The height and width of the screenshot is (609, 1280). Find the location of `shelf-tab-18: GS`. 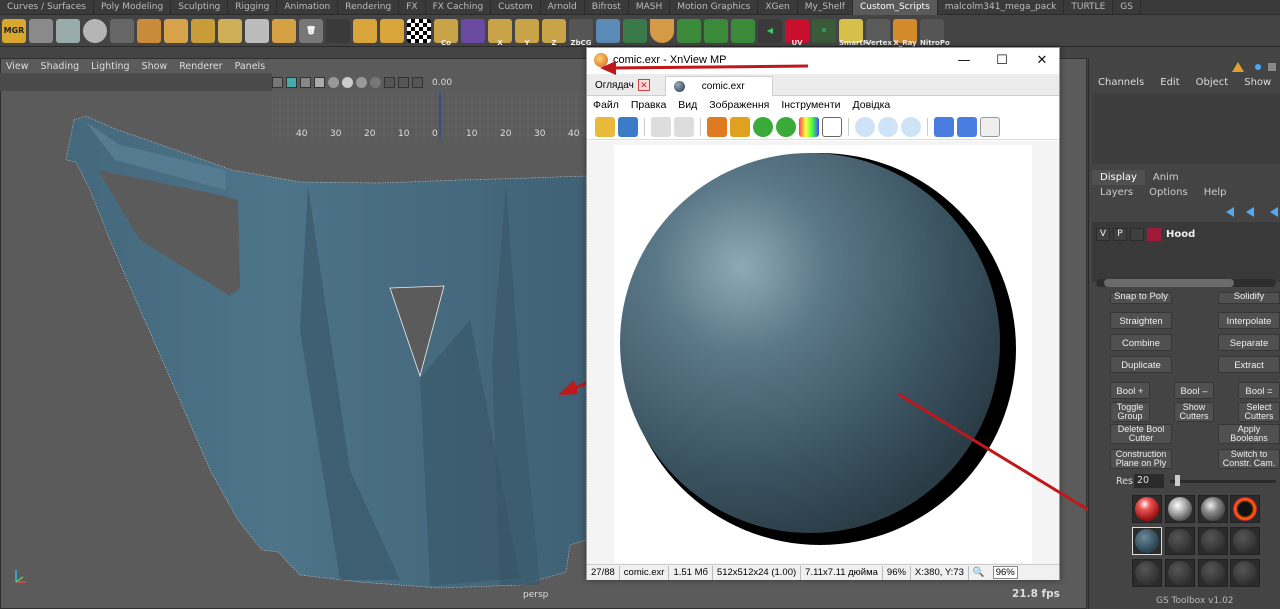

shelf-tab-18: GS is located at coordinates (1127, 7).